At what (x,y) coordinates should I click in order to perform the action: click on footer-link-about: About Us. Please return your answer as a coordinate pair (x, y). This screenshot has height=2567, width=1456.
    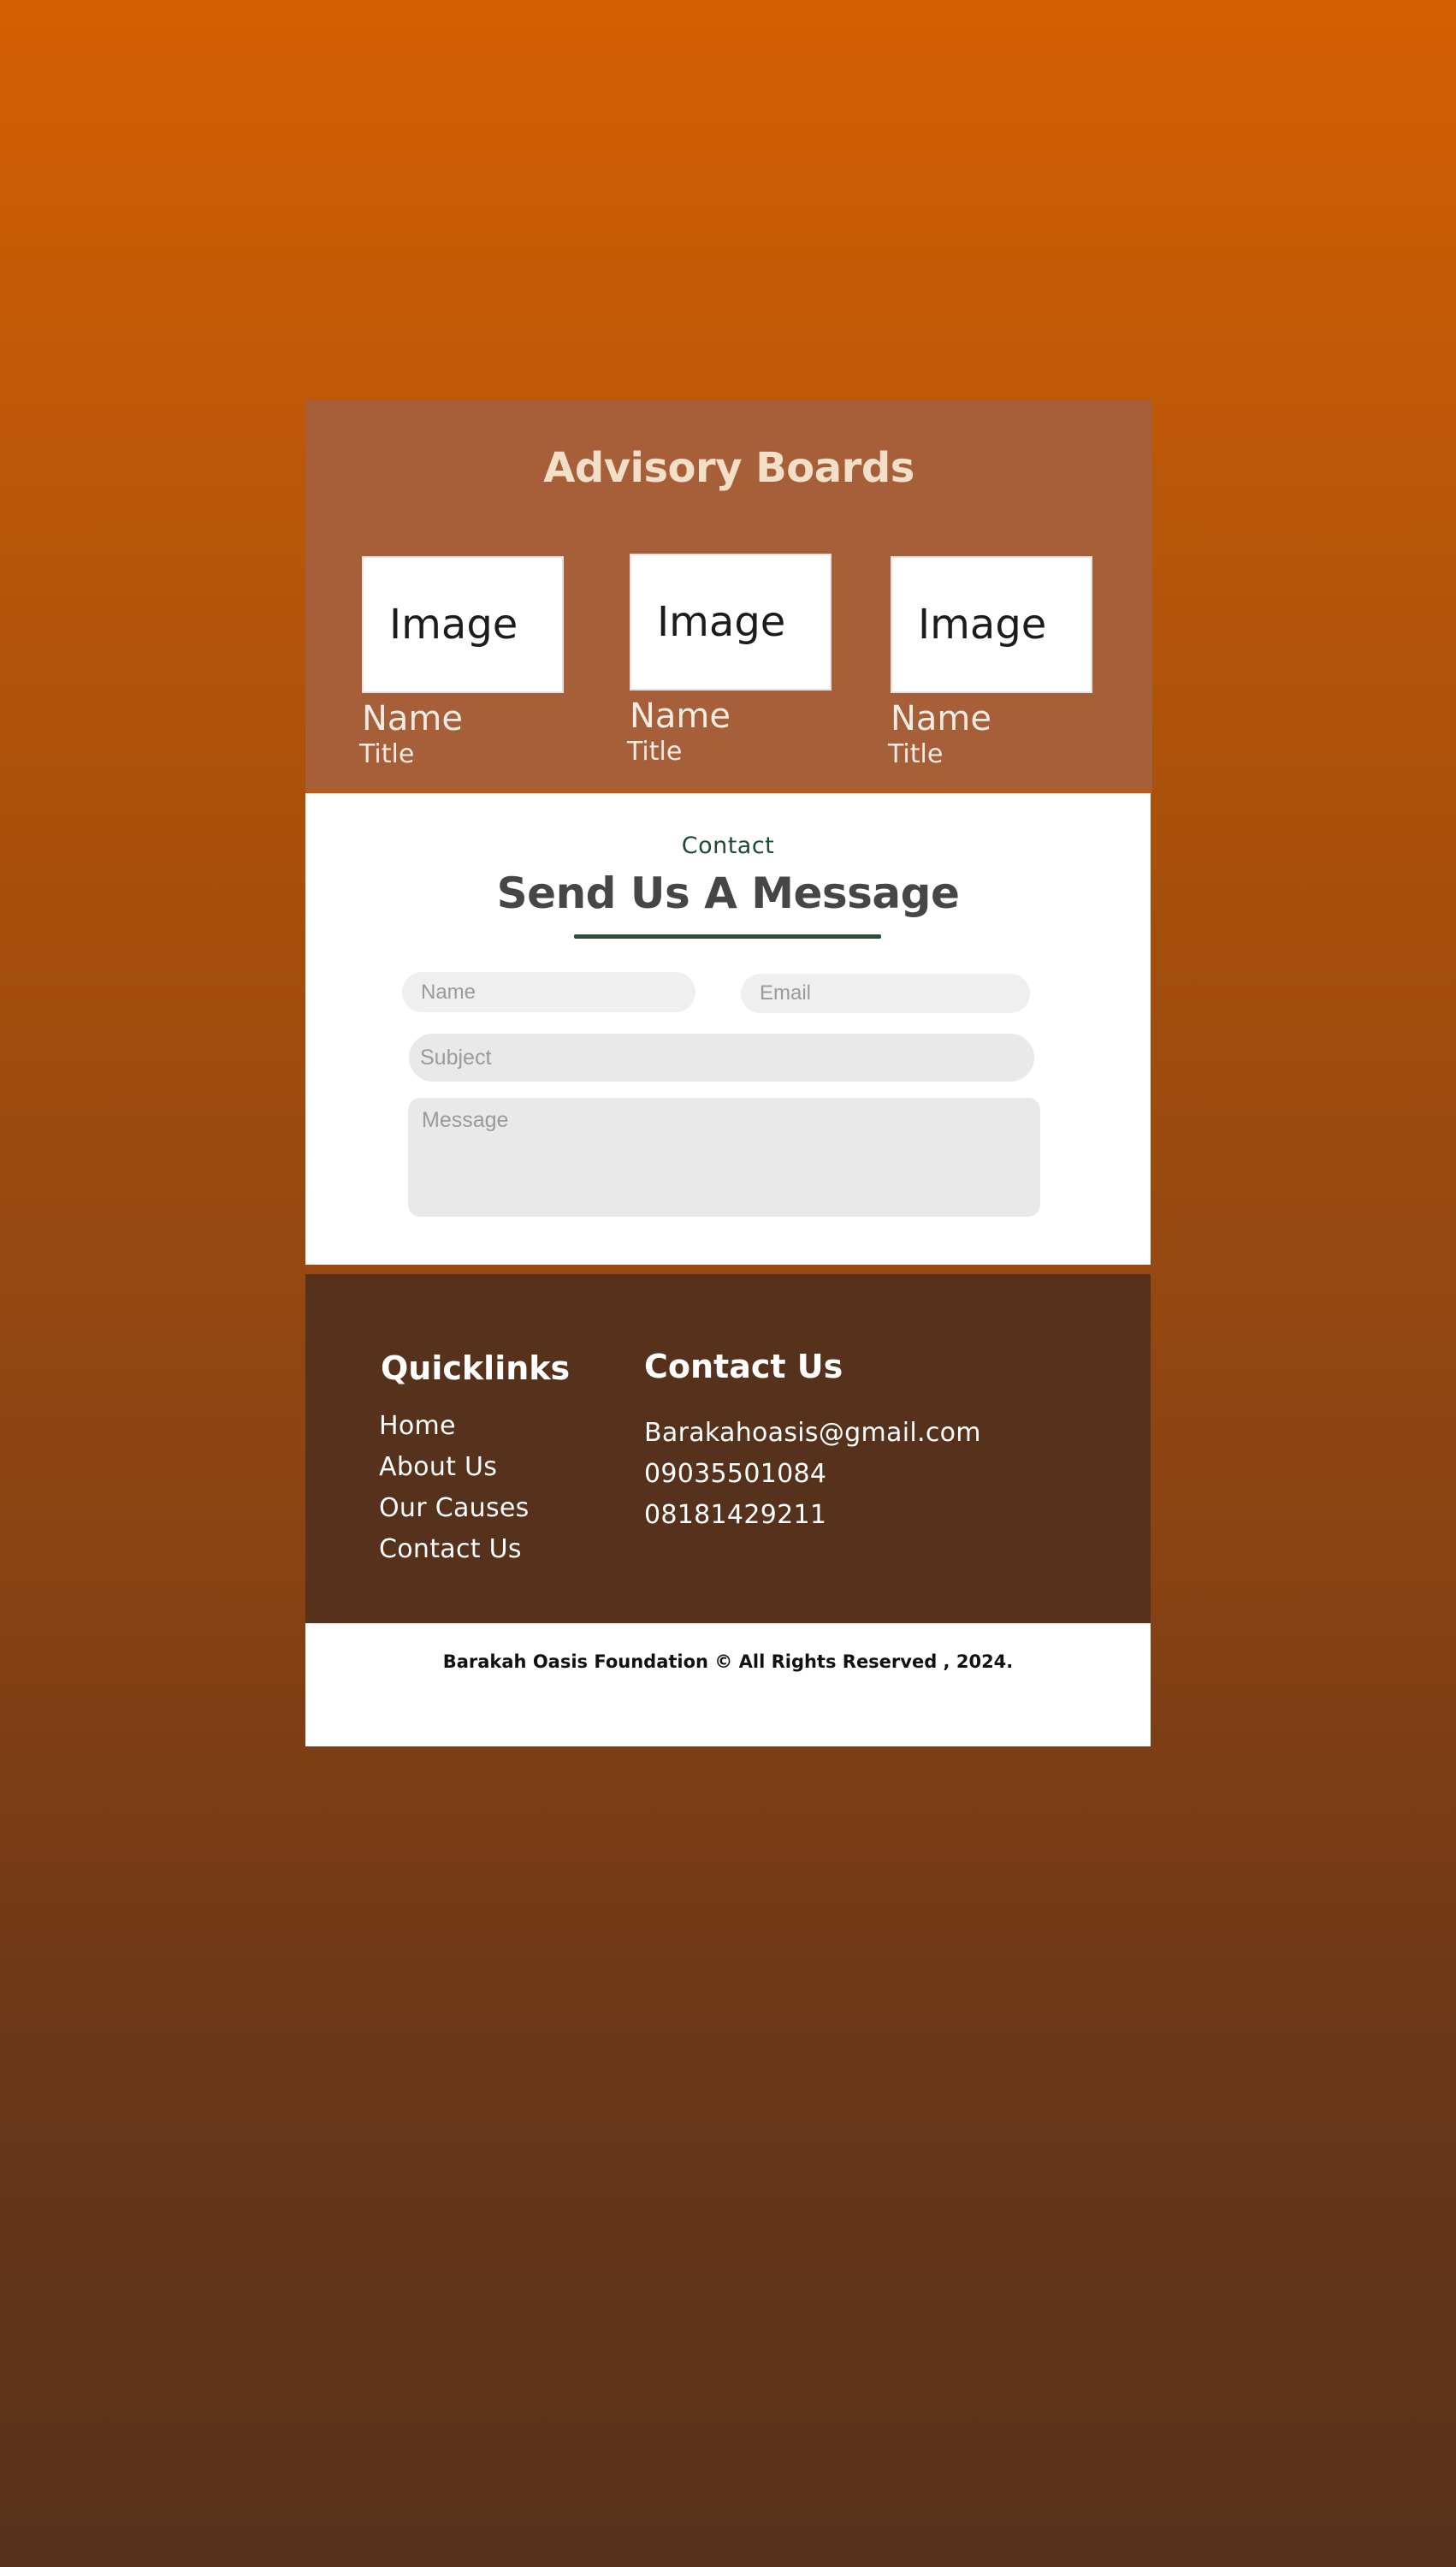
    Looking at the image, I should click on (438, 1467).